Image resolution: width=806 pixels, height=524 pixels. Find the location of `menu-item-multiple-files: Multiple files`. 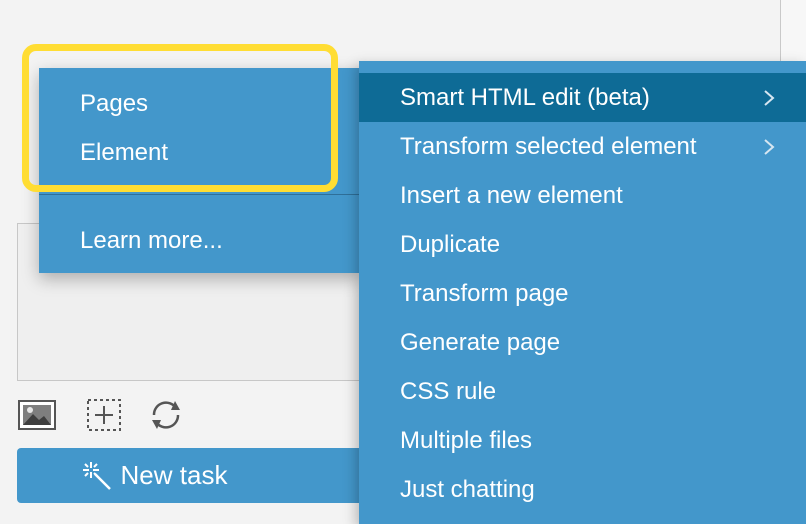

menu-item-multiple-files: Multiple files is located at coordinates (582, 440).